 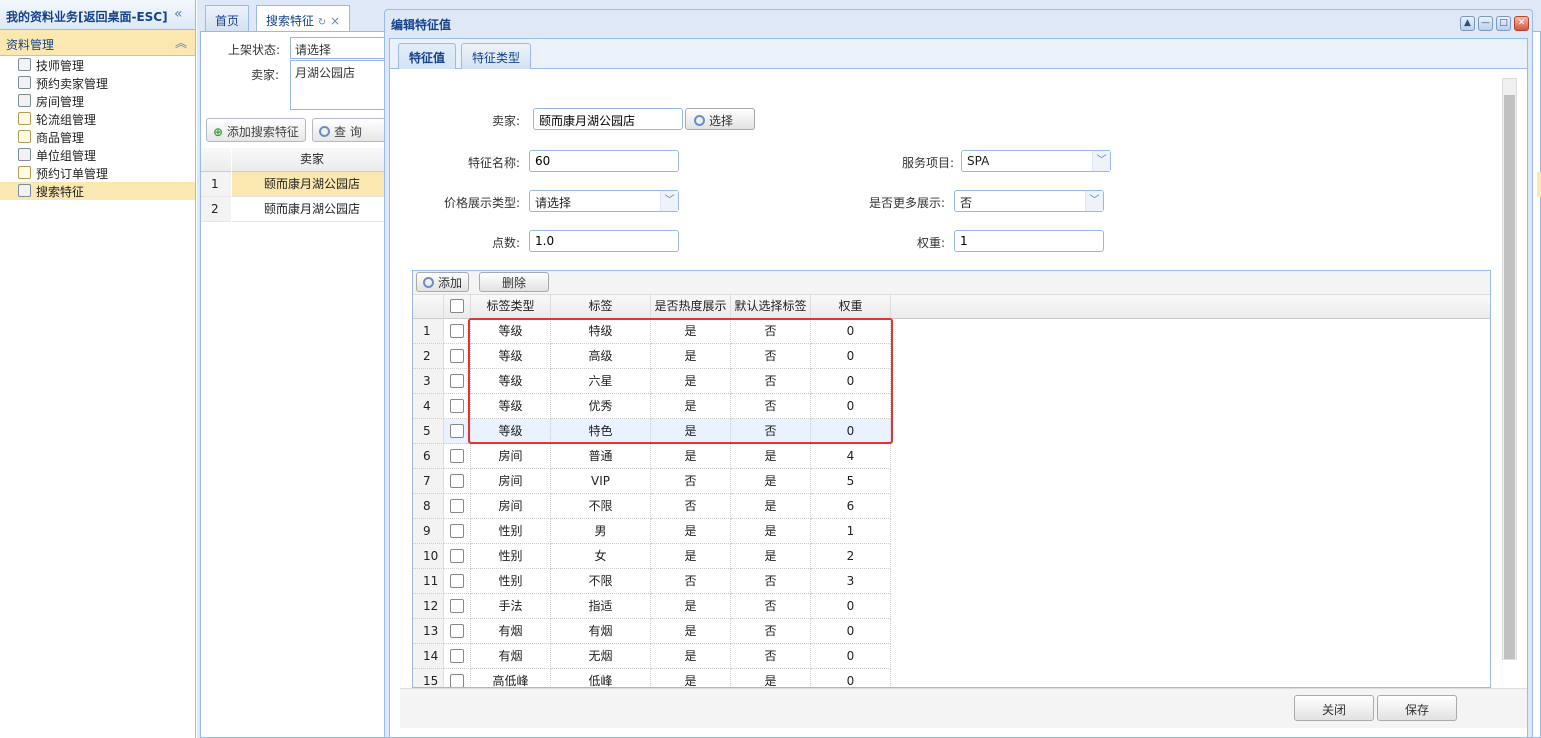 I want to click on sidebar-item: 预约卖家管理, so click(x=97, y=83).